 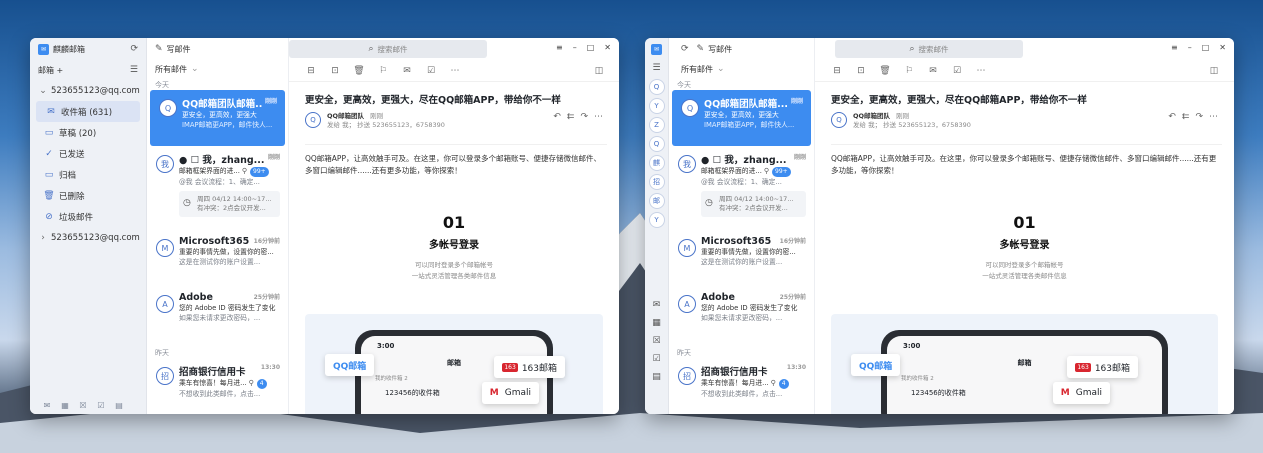 I want to click on draft-icon: ▭, so click(x=49, y=132).